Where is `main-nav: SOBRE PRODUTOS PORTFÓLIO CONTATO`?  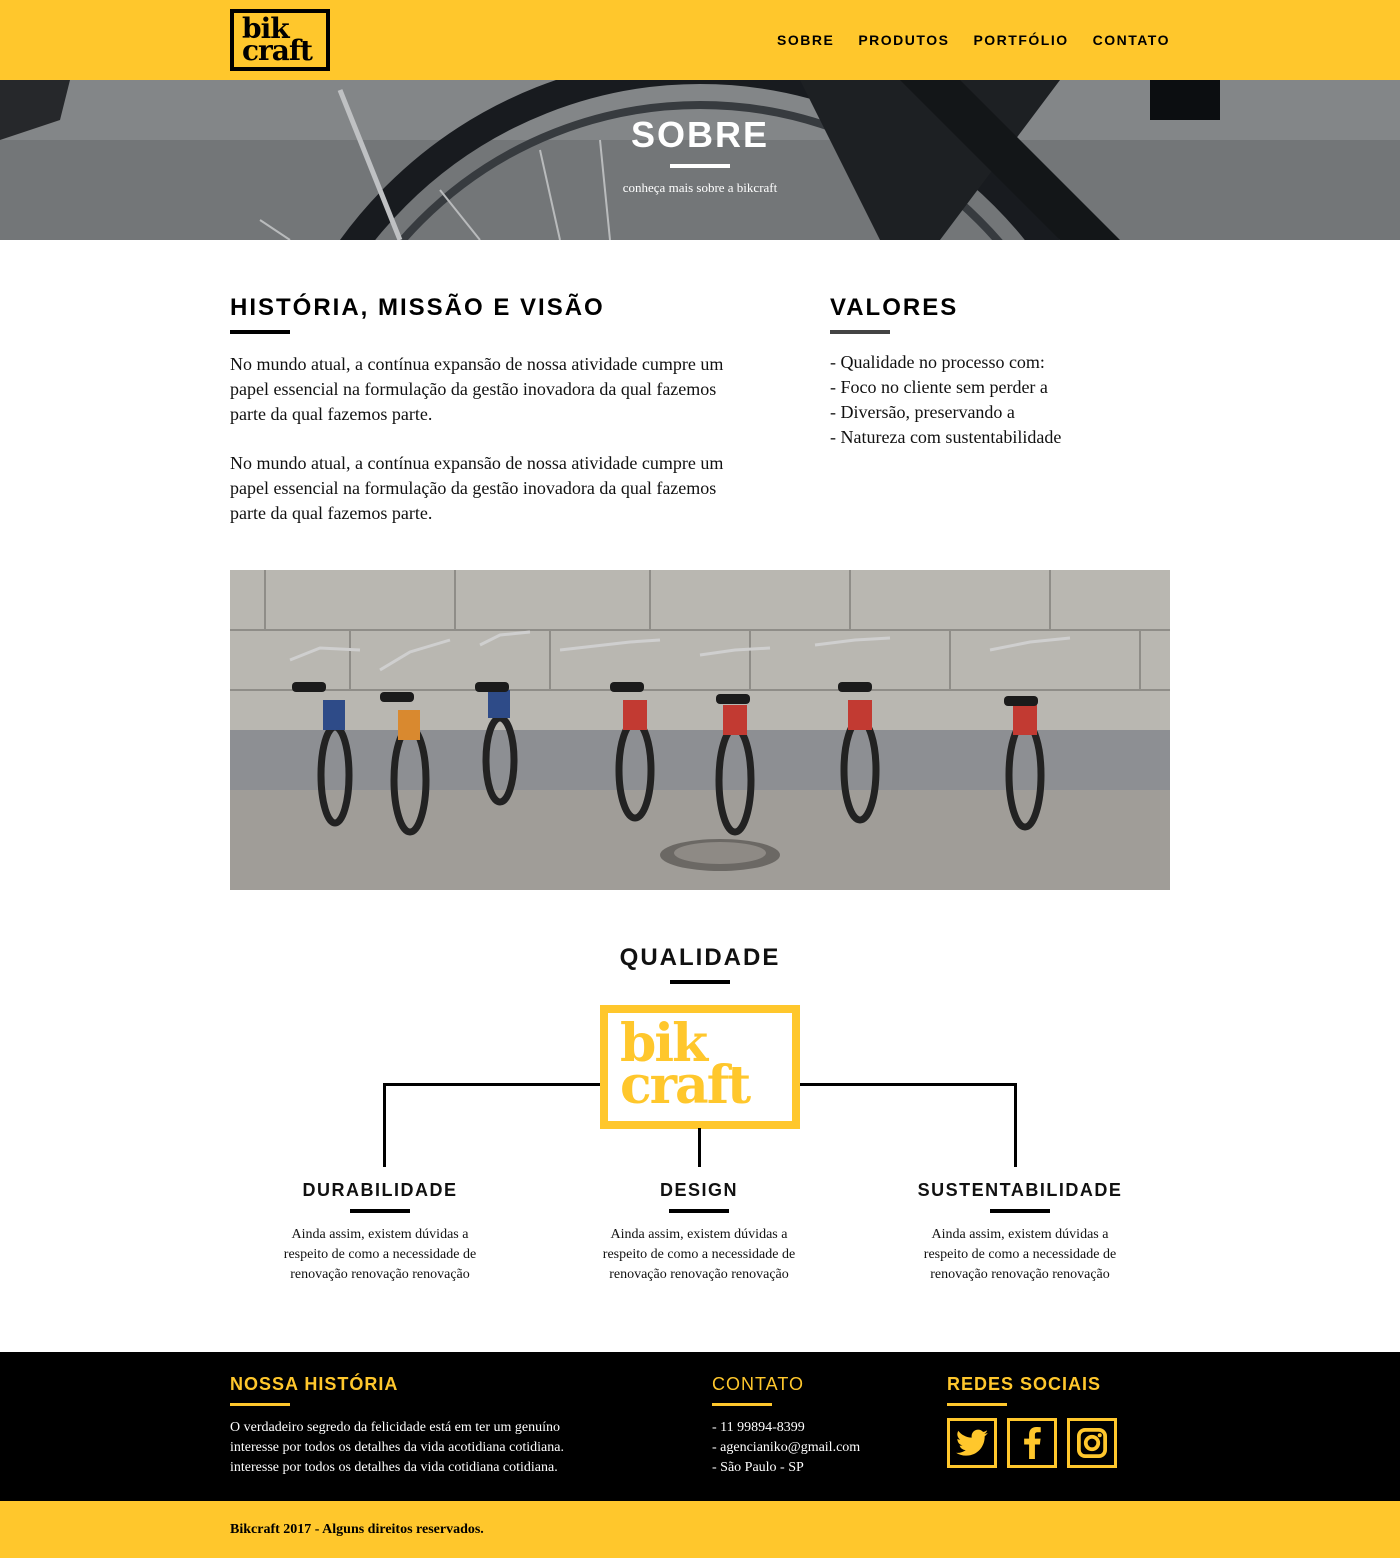
main-nav: SOBRE PRODUTOS PORTFÓLIO CONTATO is located at coordinates (973, 40).